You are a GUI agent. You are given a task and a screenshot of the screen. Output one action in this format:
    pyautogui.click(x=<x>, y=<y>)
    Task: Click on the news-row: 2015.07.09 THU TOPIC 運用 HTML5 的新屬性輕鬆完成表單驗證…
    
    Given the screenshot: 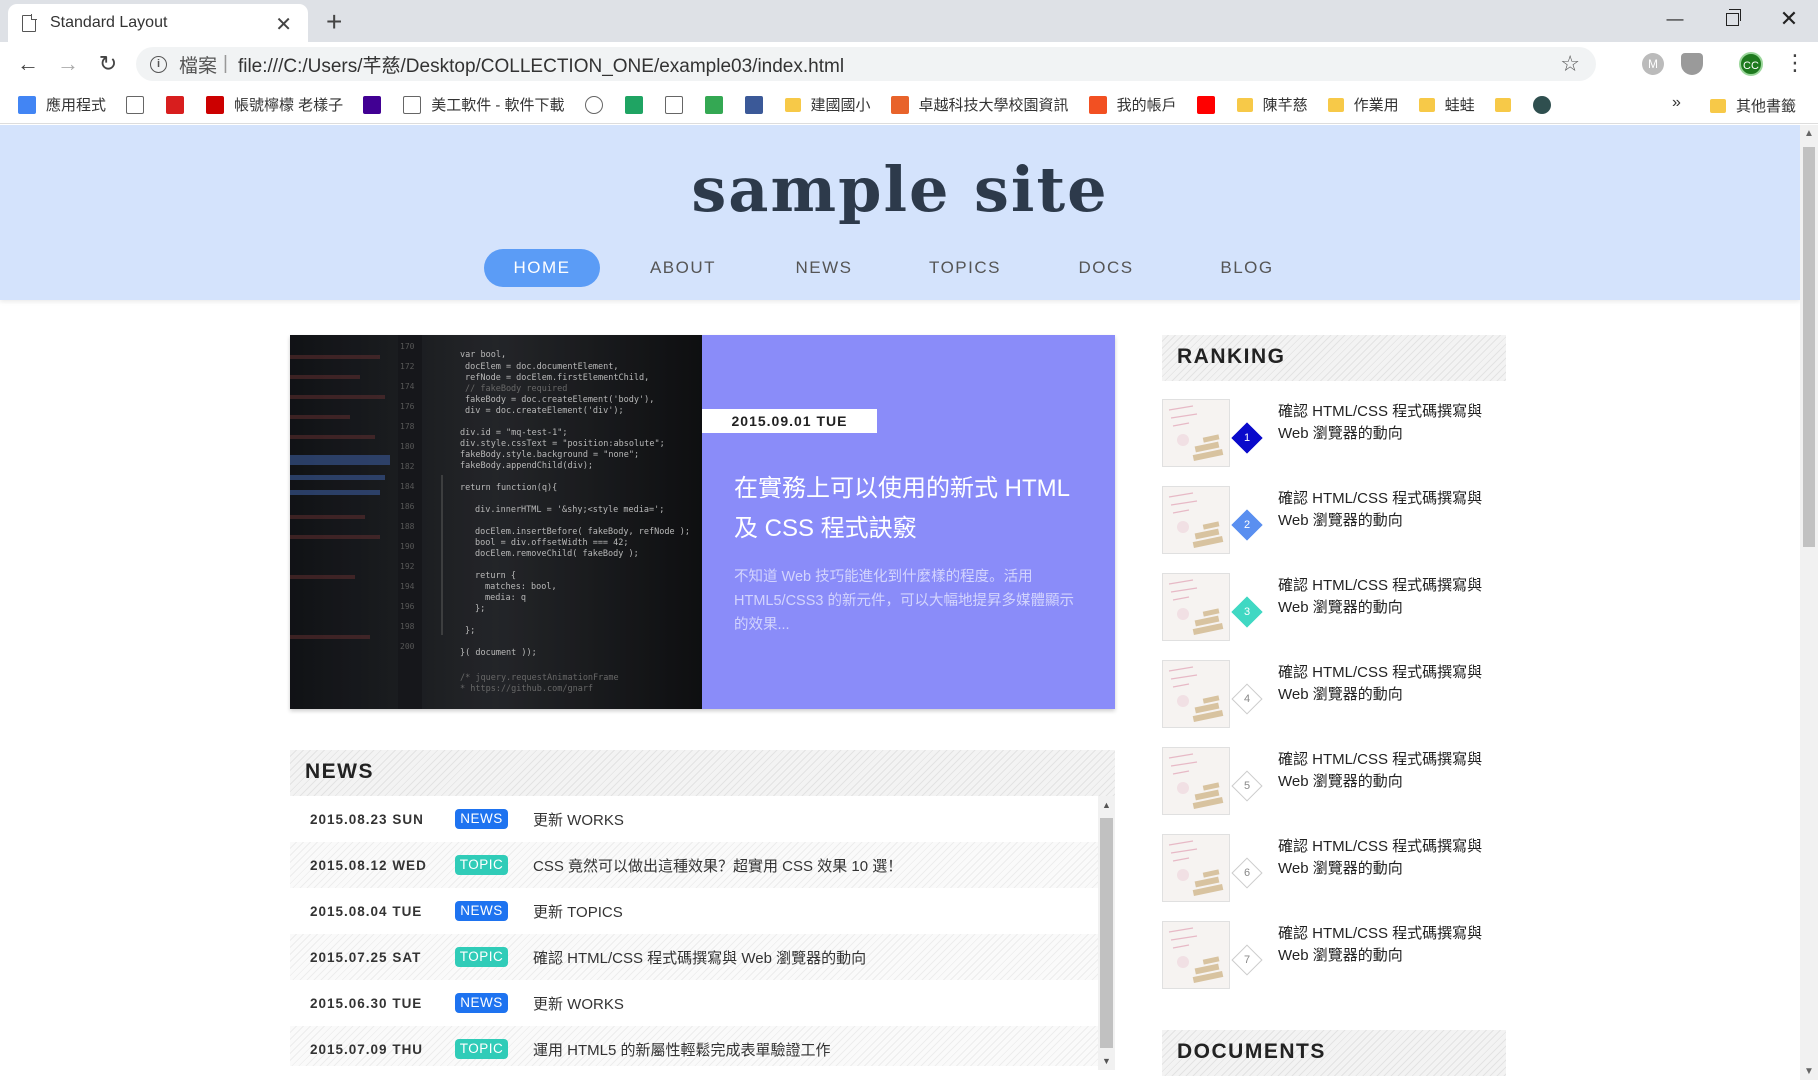 What is the action you would take?
    pyautogui.click(x=694, y=1046)
    